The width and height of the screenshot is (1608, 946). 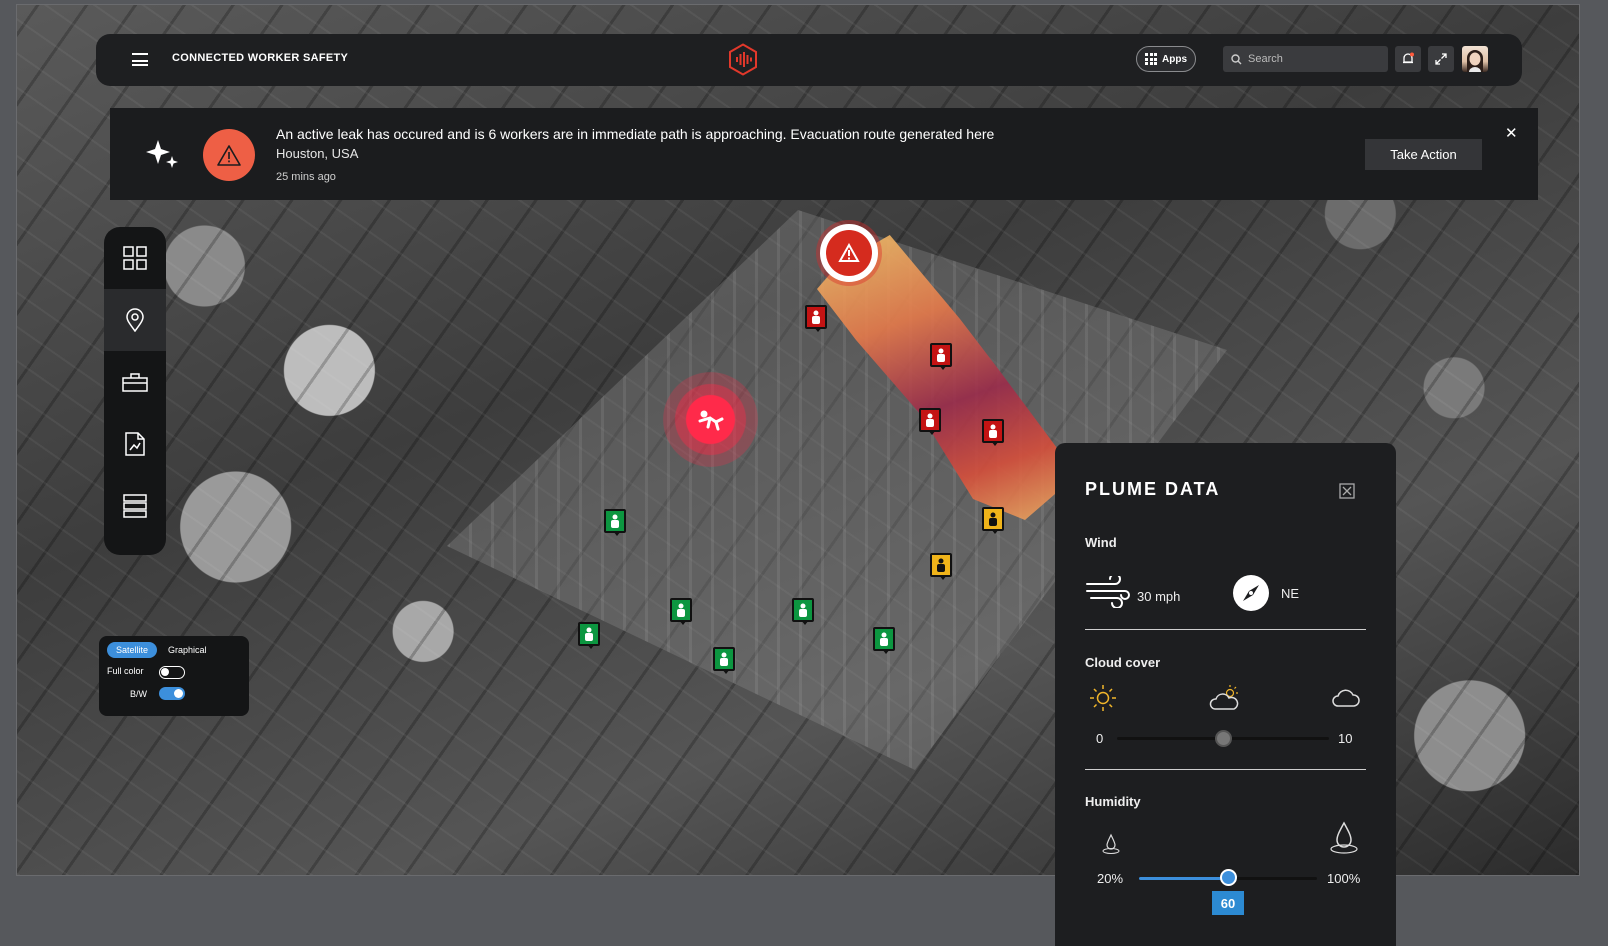 I want to click on expand-icon, so click(x=1441, y=59).